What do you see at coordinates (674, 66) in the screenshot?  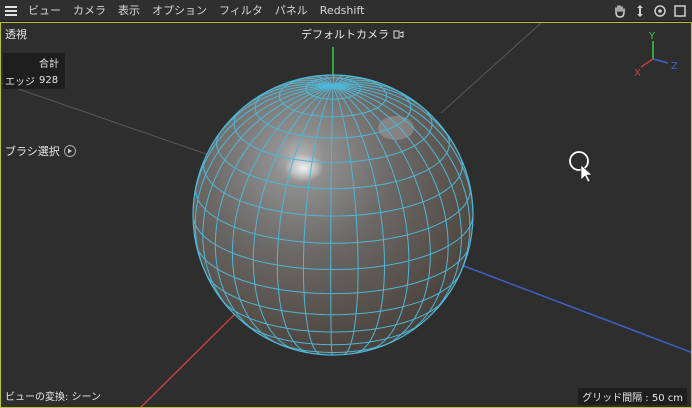 I see `gizmo-z-label: Z` at bounding box center [674, 66].